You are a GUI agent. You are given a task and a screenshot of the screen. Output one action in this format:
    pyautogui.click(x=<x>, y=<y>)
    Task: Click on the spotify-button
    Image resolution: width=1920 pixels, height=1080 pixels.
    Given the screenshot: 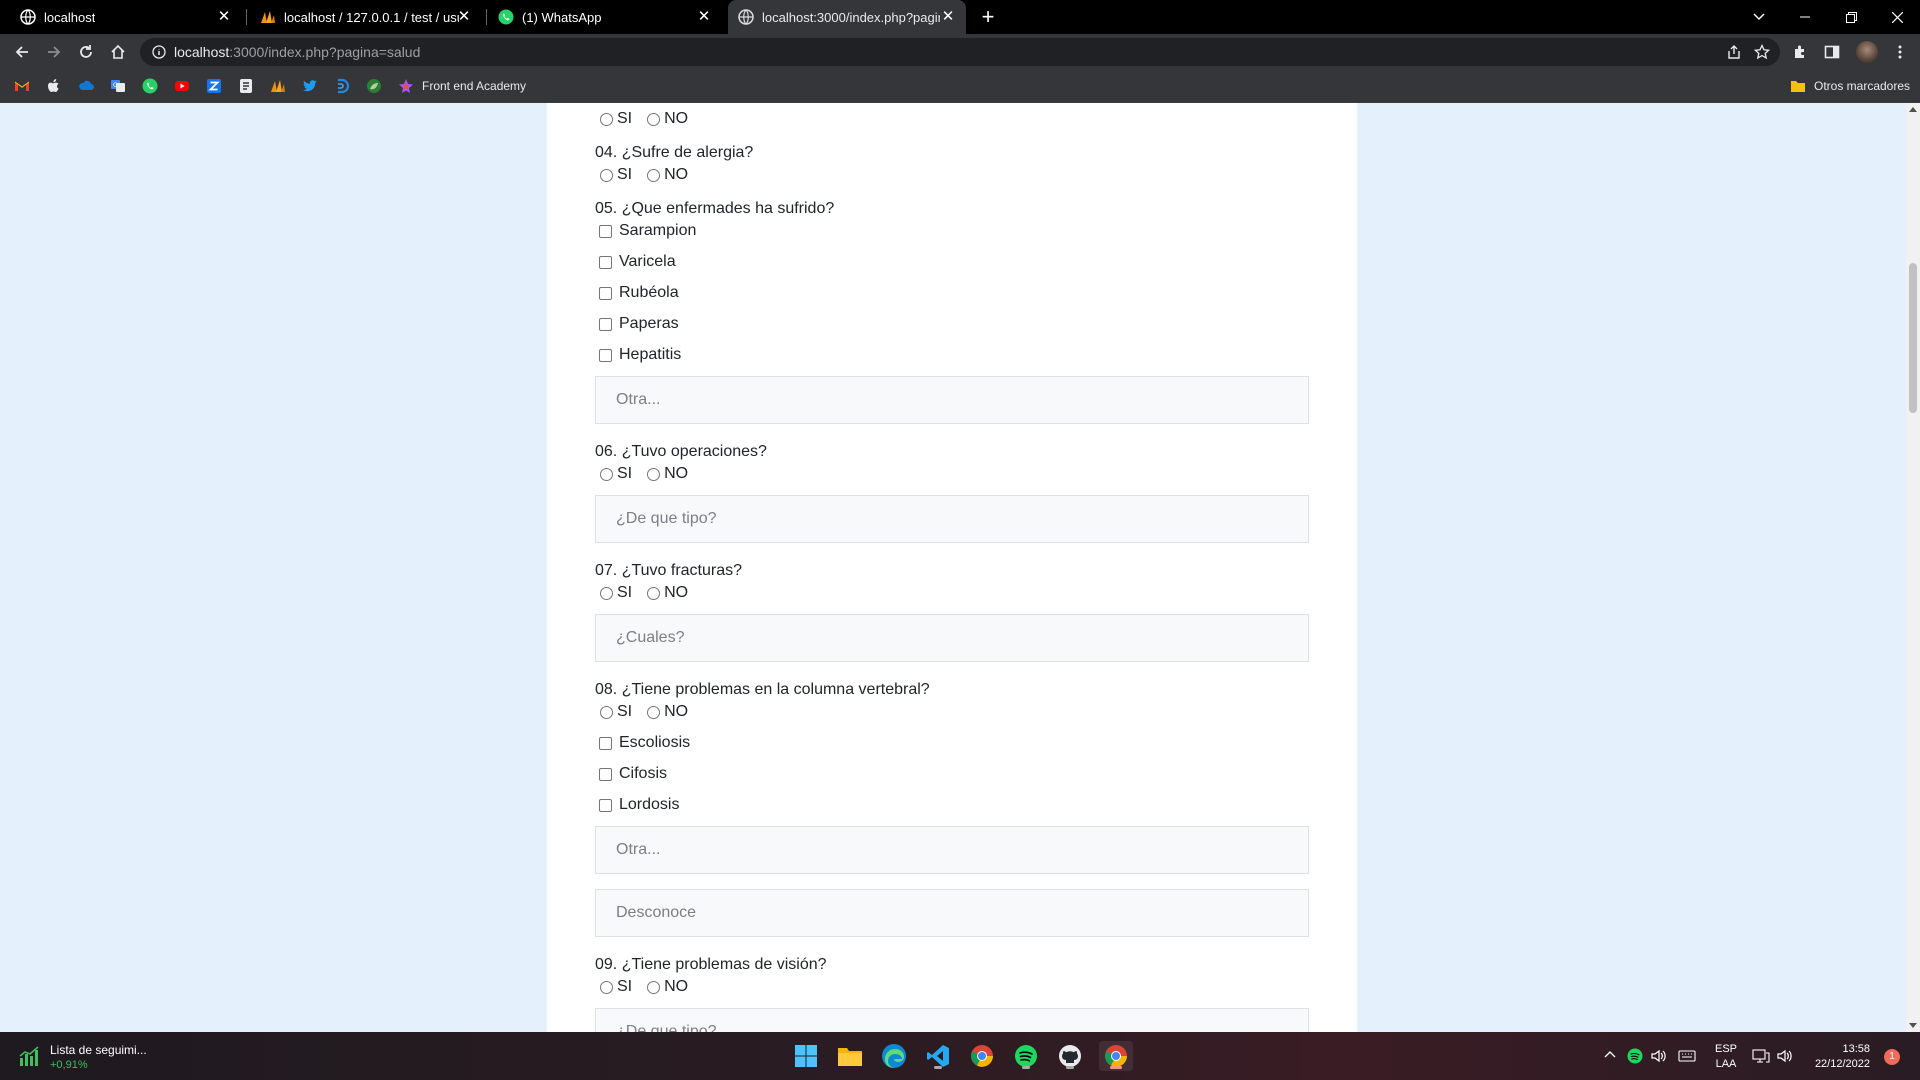 What is the action you would take?
    pyautogui.click(x=1026, y=1056)
    